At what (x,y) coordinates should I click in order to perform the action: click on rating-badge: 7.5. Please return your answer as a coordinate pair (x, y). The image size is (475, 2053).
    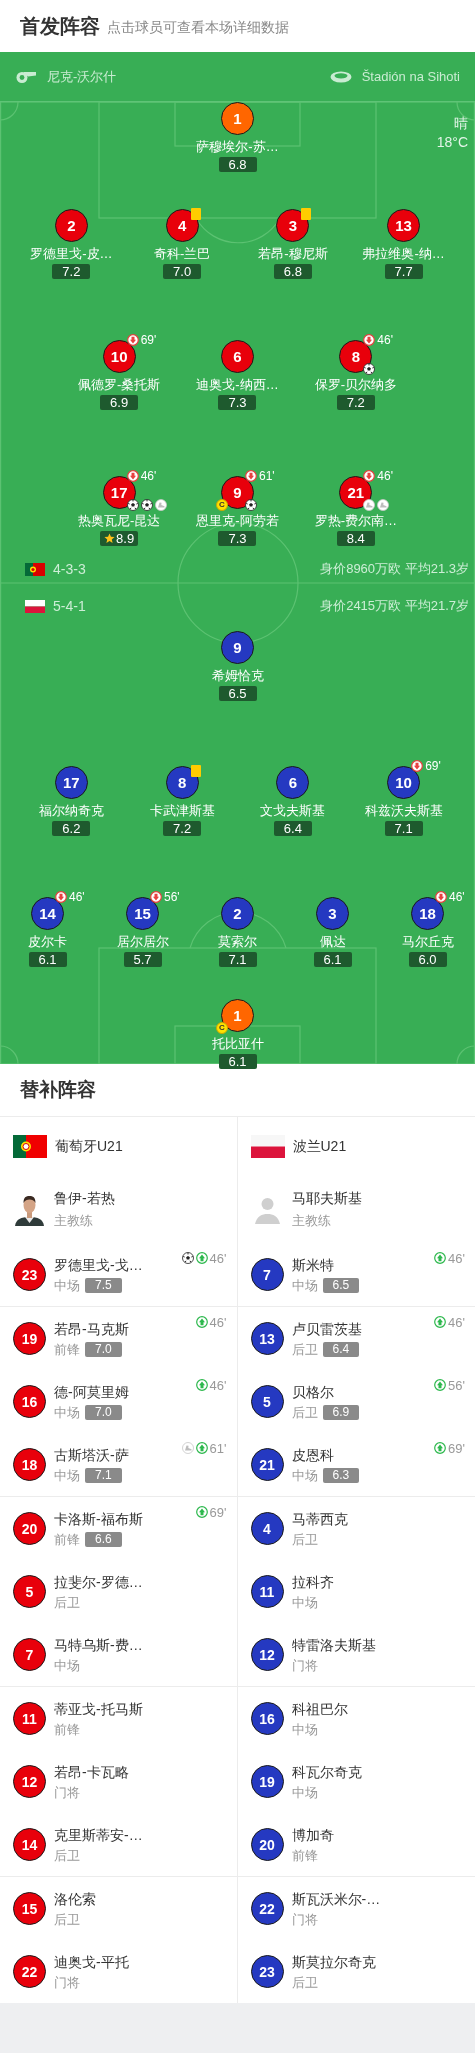
    Looking at the image, I should click on (103, 1285).